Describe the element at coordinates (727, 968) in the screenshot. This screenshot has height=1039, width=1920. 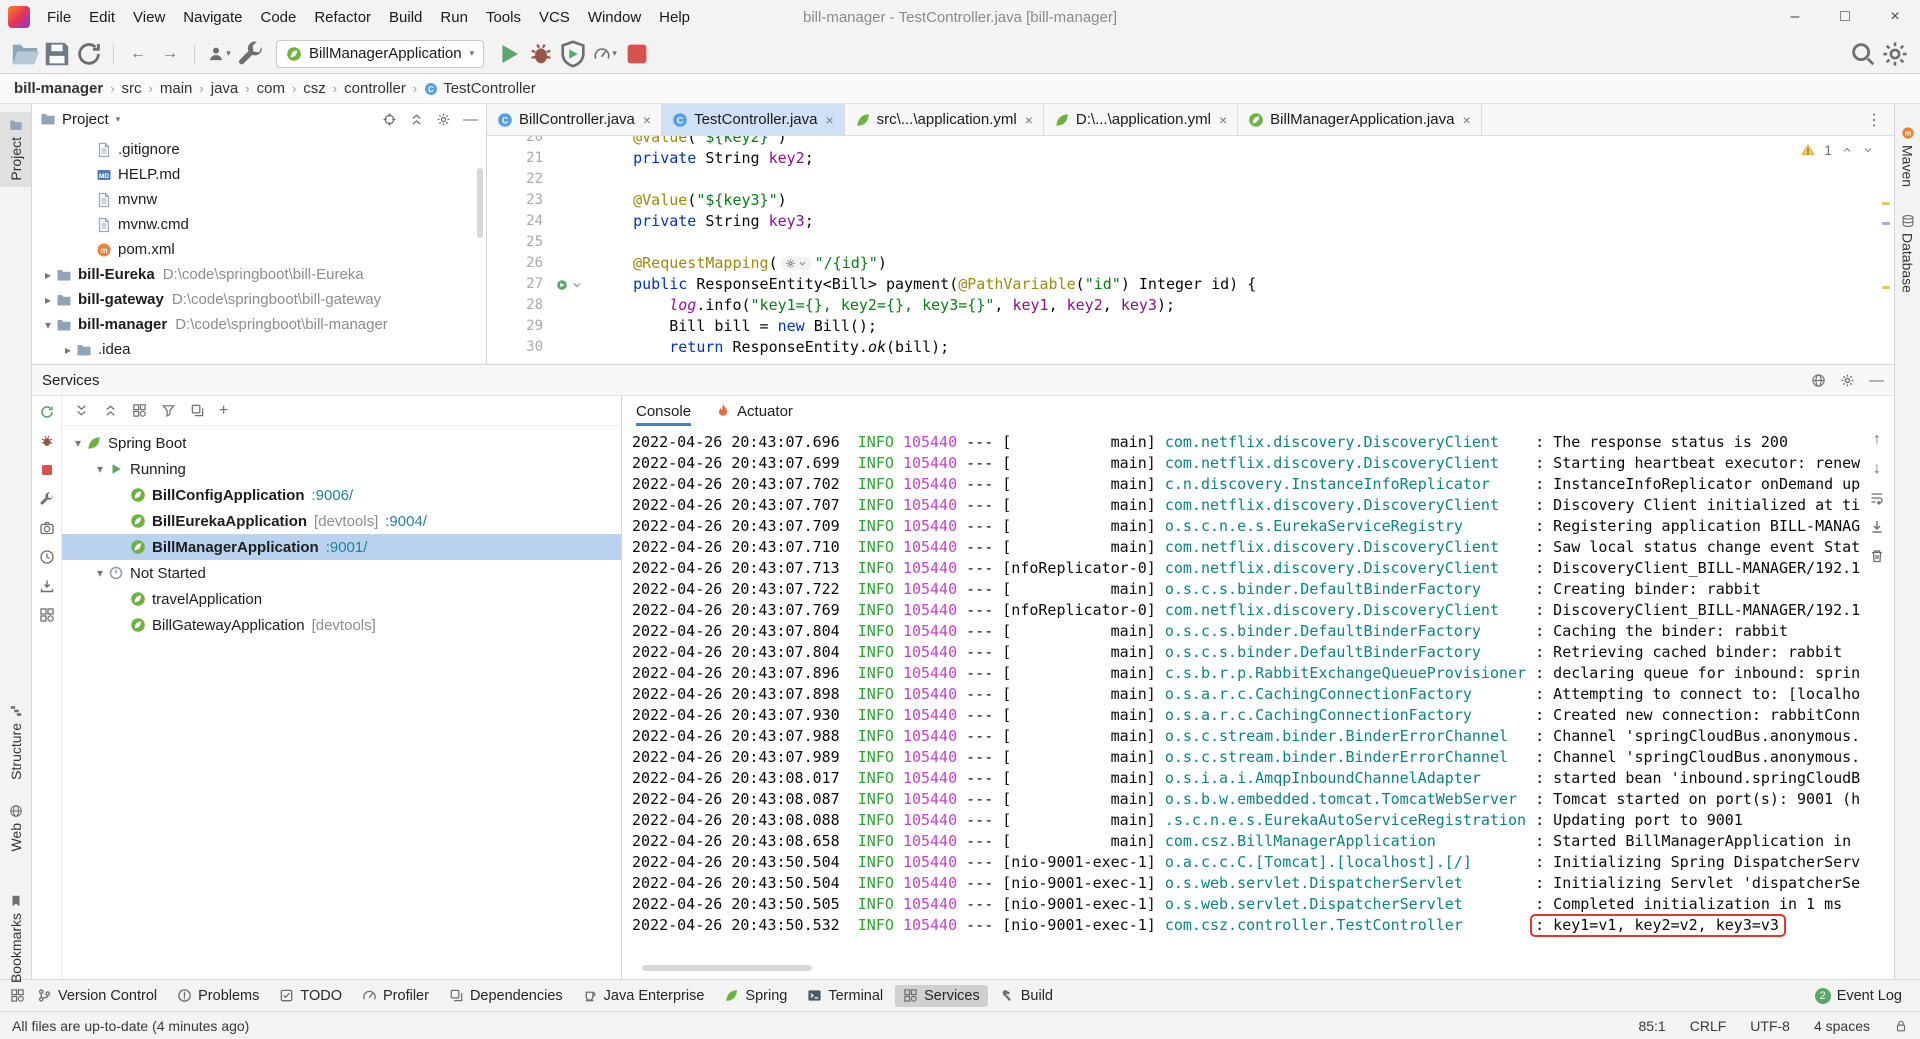
I see `horizontal-scrollbar` at that location.